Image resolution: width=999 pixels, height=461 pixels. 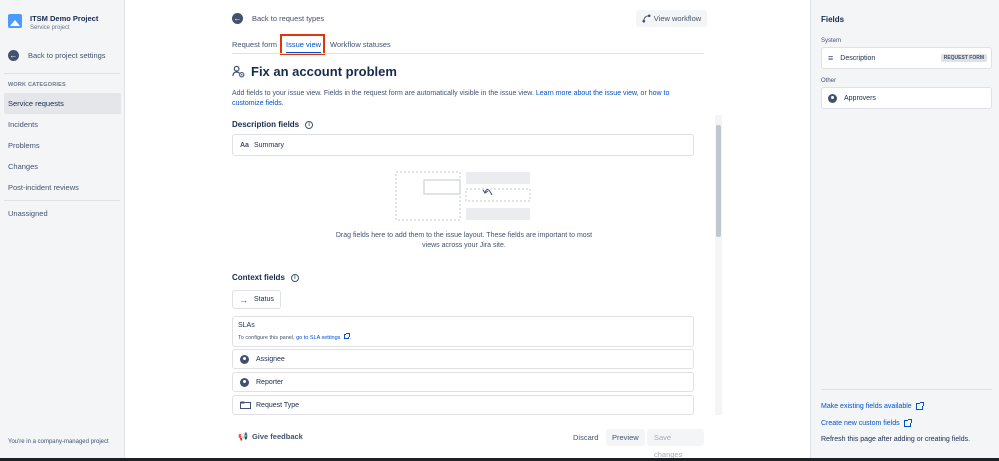 I want to click on give-feedback-label: Give feedback, so click(x=277, y=436).